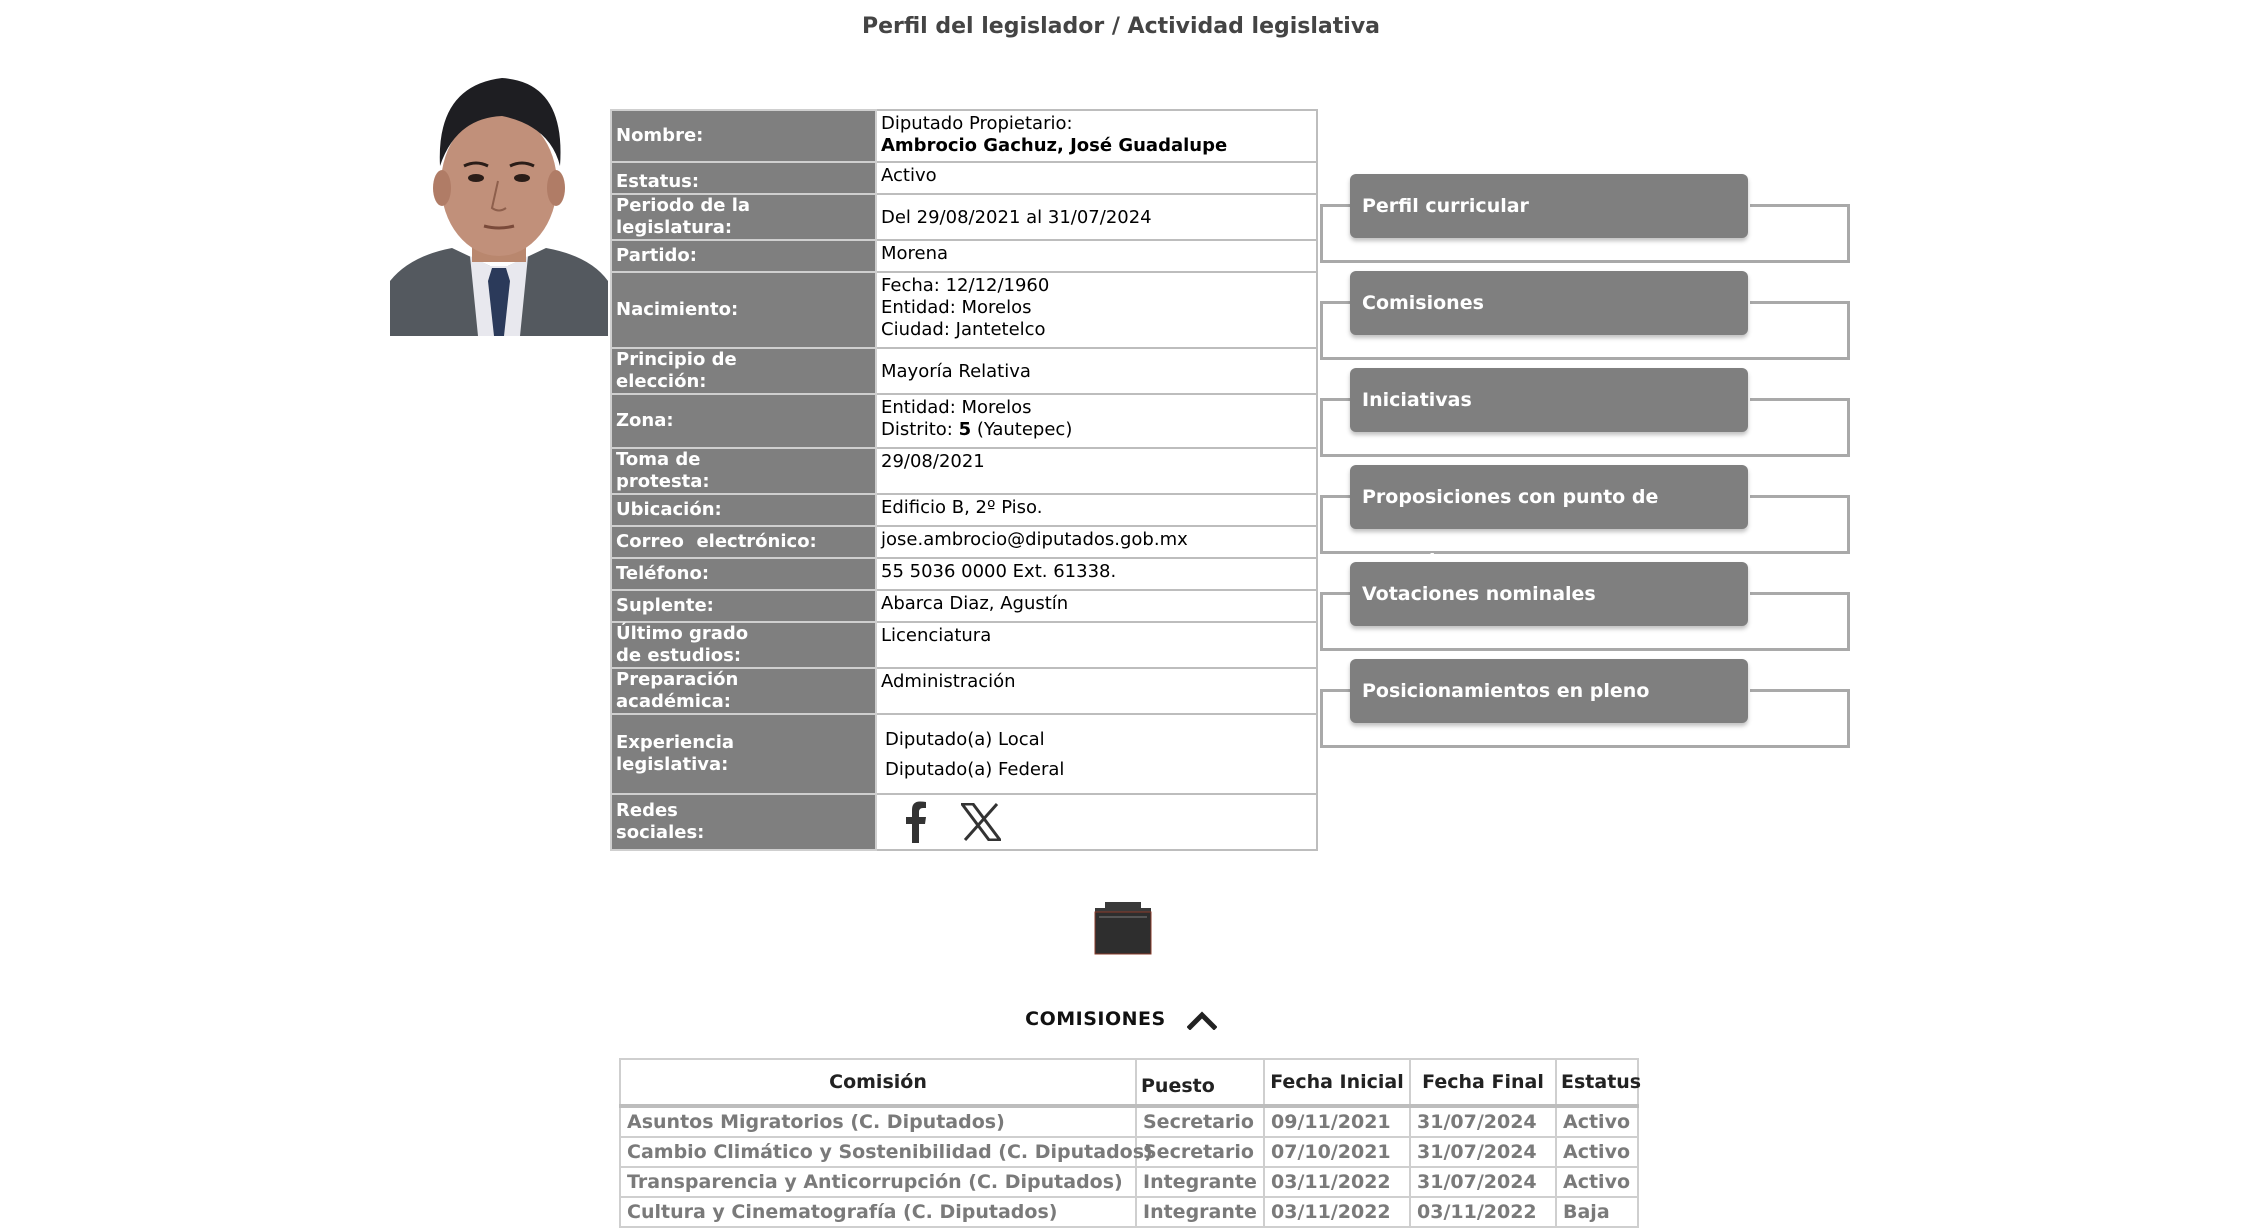  I want to click on menu-proposiciones: Proposiciones con punto de acuerdo, so click(1585, 518).